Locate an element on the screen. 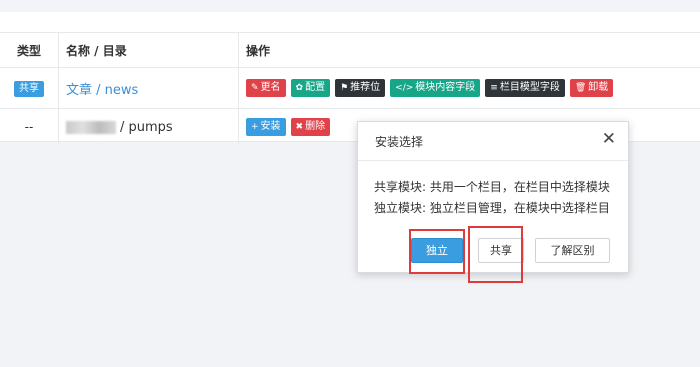 The width and height of the screenshot is (700, 367). config-label: 配置 is located at coordinates (315, 87).